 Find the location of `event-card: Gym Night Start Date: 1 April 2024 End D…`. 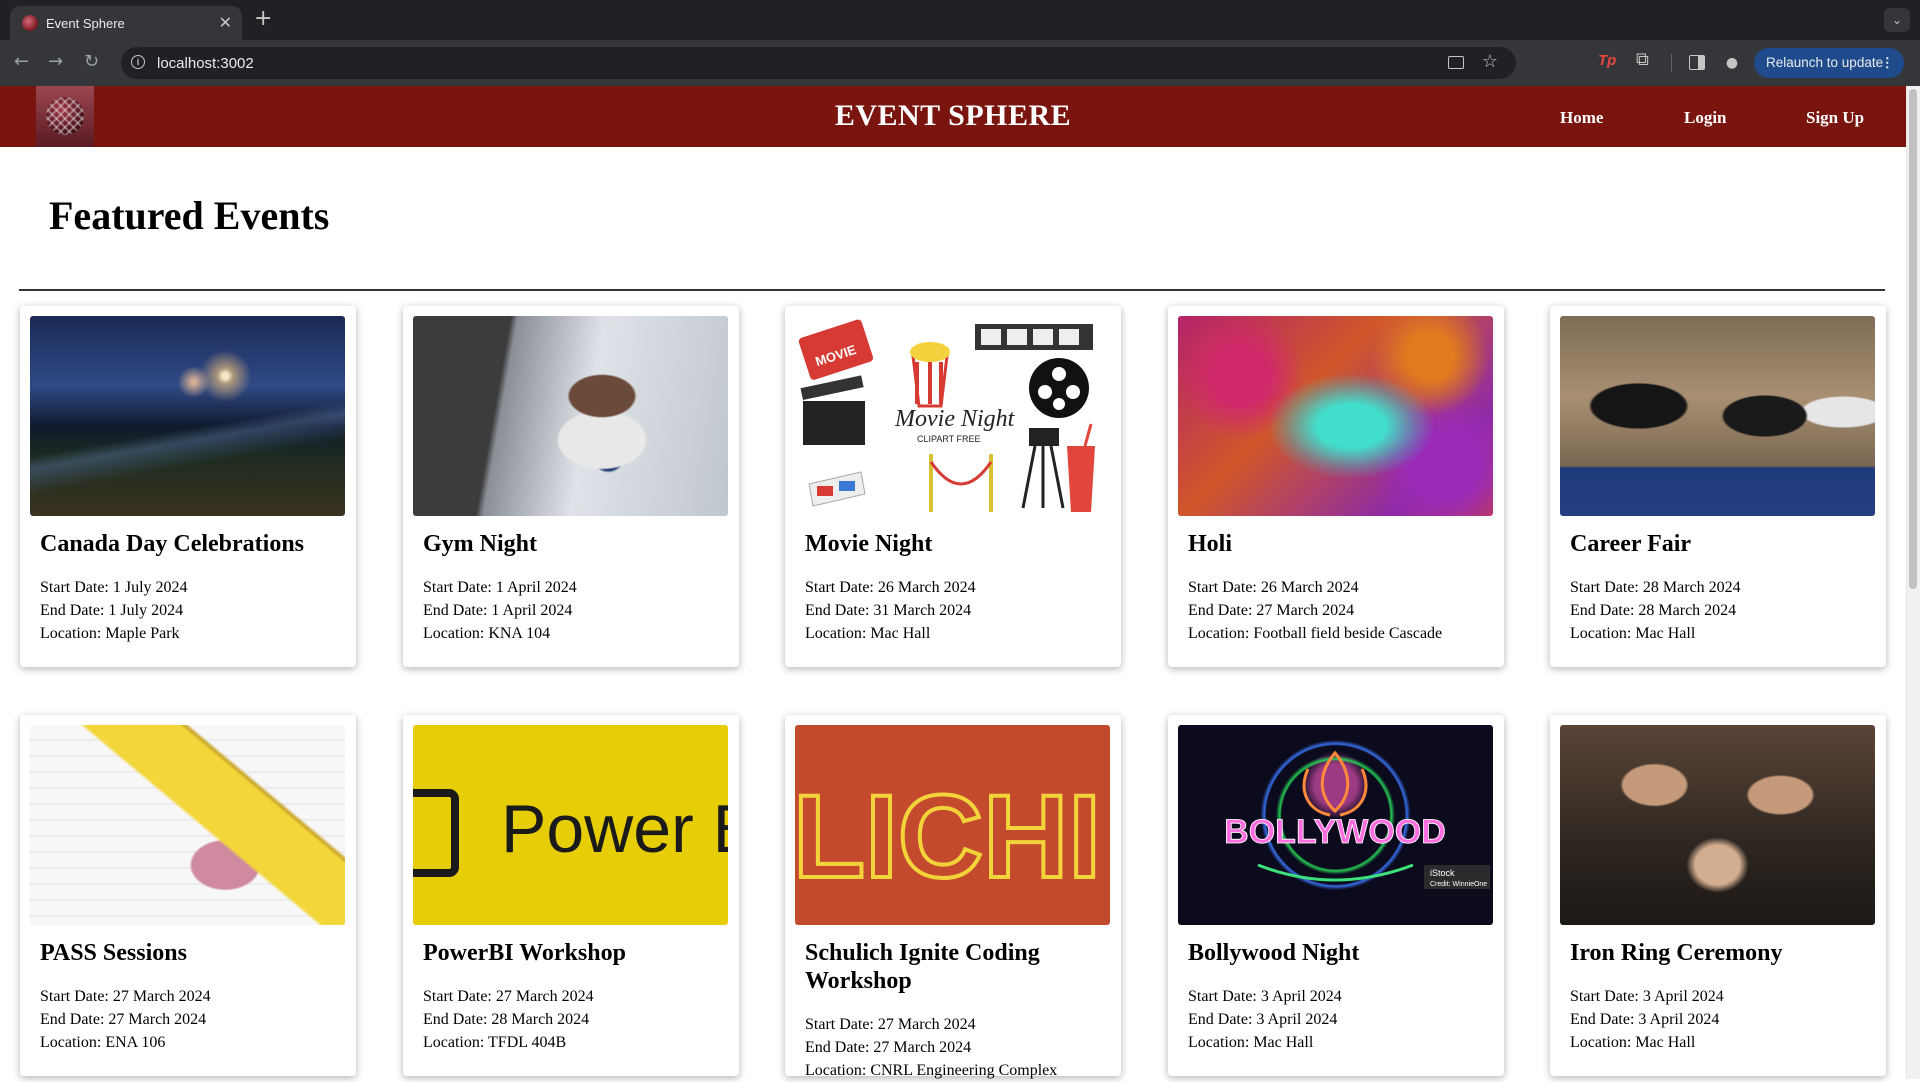

event-card: Gym Night Start Date: 1 April 2024 End D… is located at coordinates (571, 486).